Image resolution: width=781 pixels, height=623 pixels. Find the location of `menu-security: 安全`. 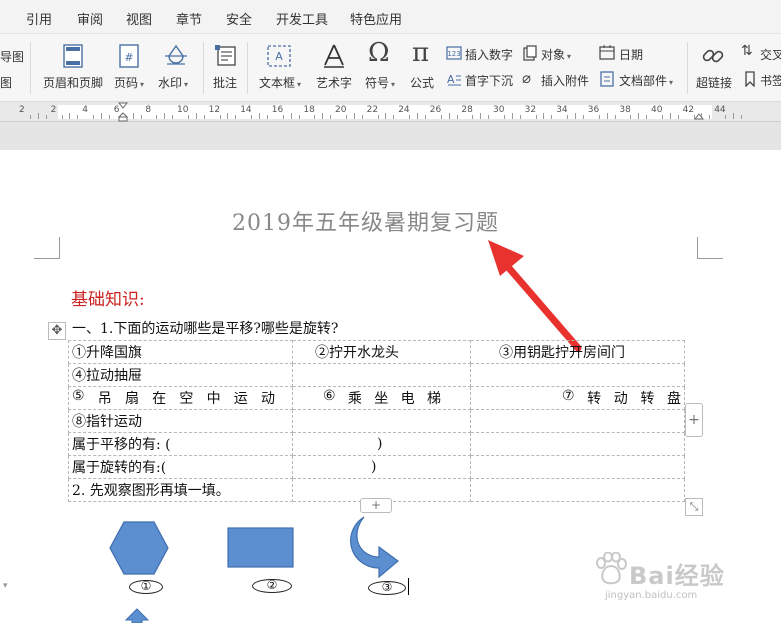

menu-security: 安全 is located at coordinates (239, 18).